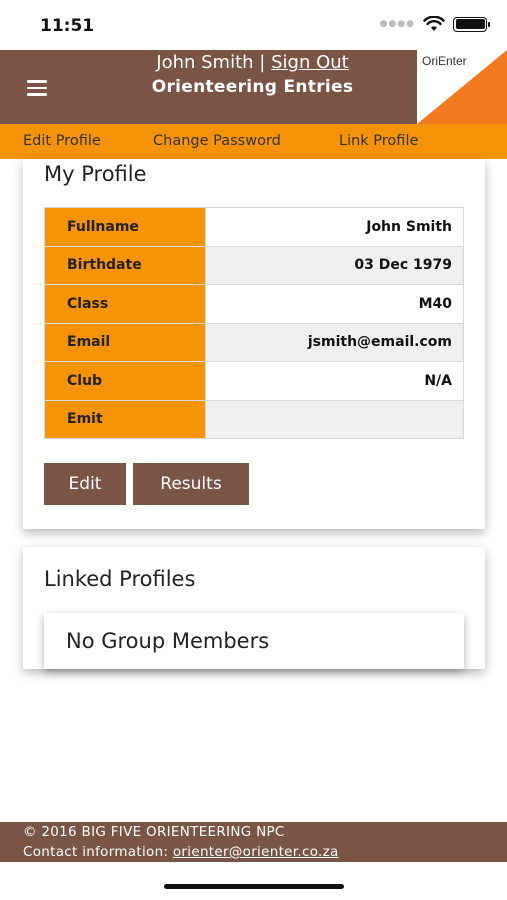  Describe the element at coordinates (397, 24) in the screenshot. I see `signal-dots-icon: ●●●●` at that location.